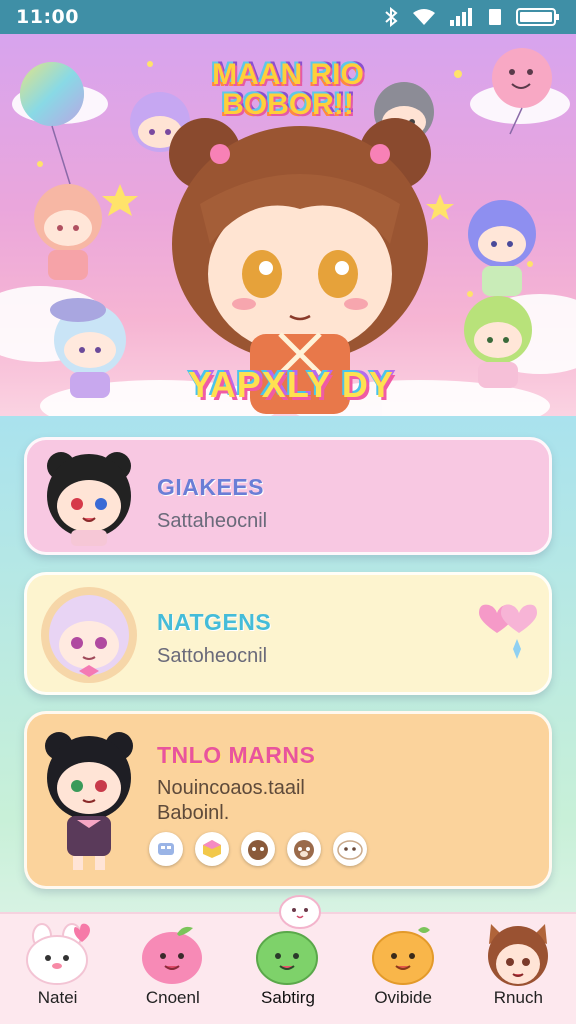 The width and height of the screenshot is (576, 1024). Describe the element at coordinates (58, 954) in the screenshot. I see `bunny-icon` at that location.